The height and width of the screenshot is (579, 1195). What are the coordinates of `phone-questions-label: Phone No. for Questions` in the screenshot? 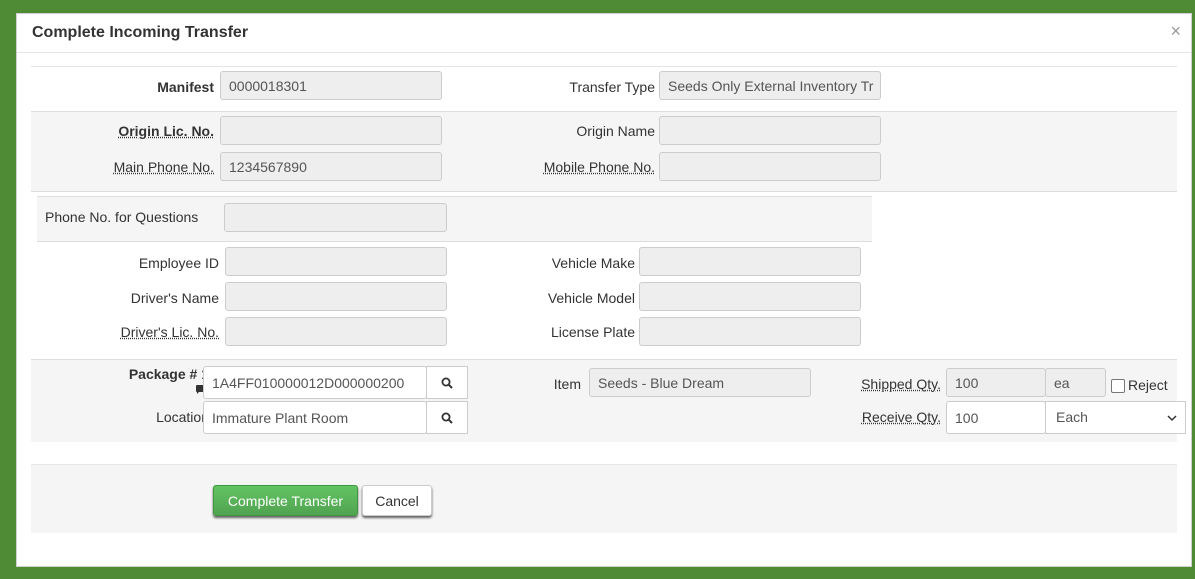 It's located at (122, 217).